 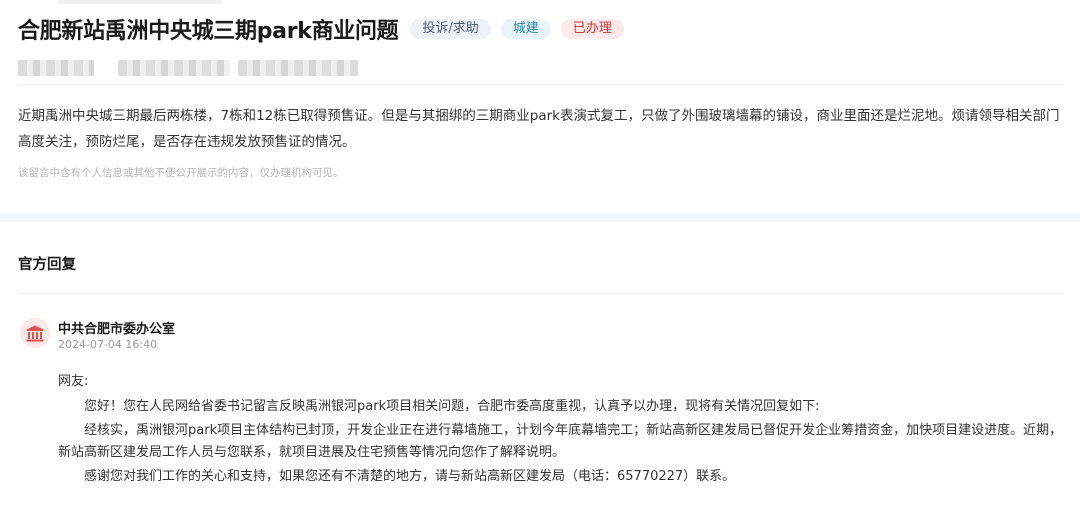 What do you see at coordinates (56, 68) in the screenshot?
I see `redacted-author` at bounding box center [56, 68].